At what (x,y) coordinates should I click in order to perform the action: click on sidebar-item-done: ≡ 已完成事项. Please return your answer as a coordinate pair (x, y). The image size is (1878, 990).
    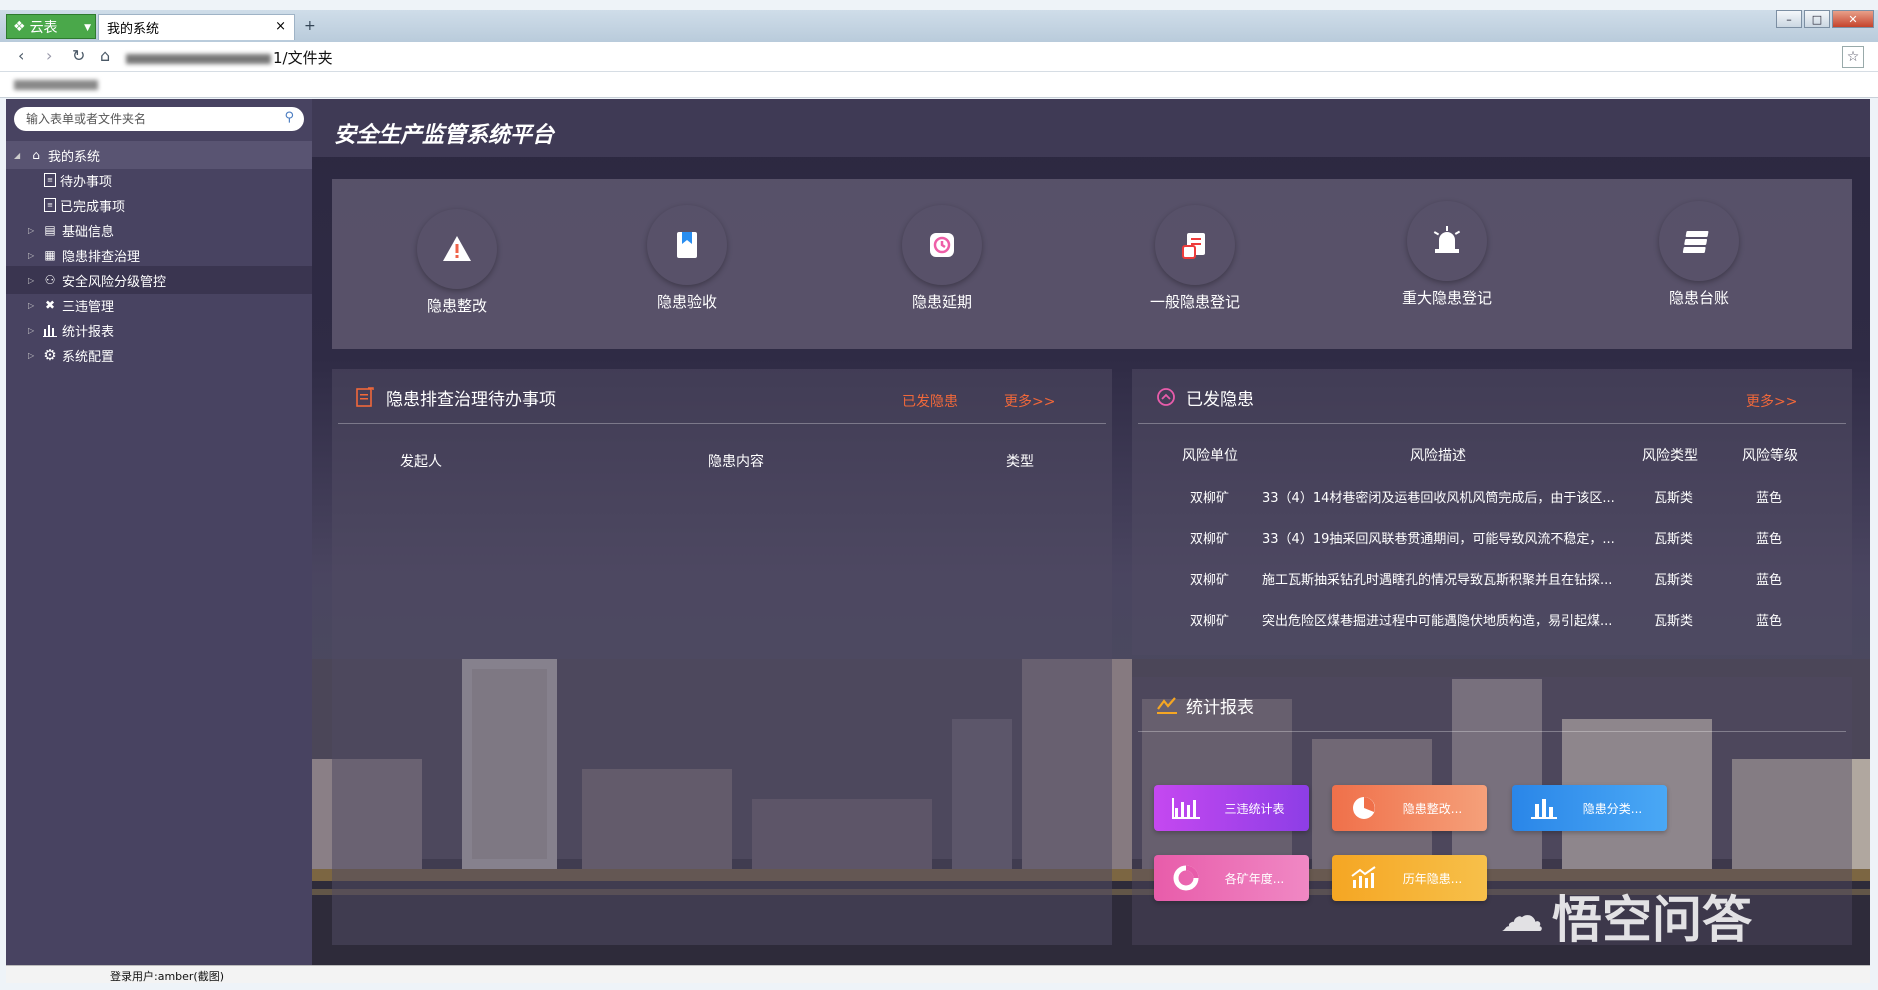
    Looking at the image, I should click on (159, 205).